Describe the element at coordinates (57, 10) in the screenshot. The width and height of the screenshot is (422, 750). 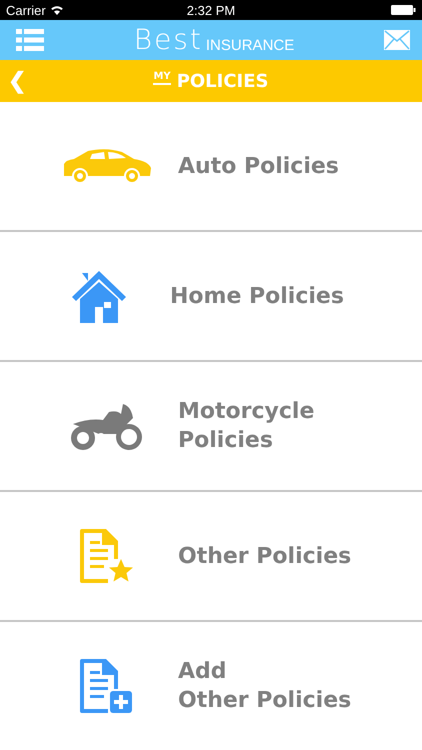
I see `wifi-icon` at that location.